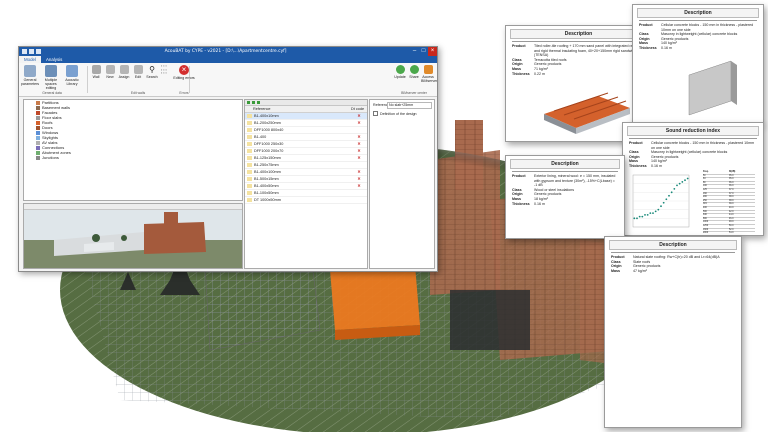 The height and width of the screenshot is (432, 768). I want to click on column-header-reference: Reference, so click(298, 109).